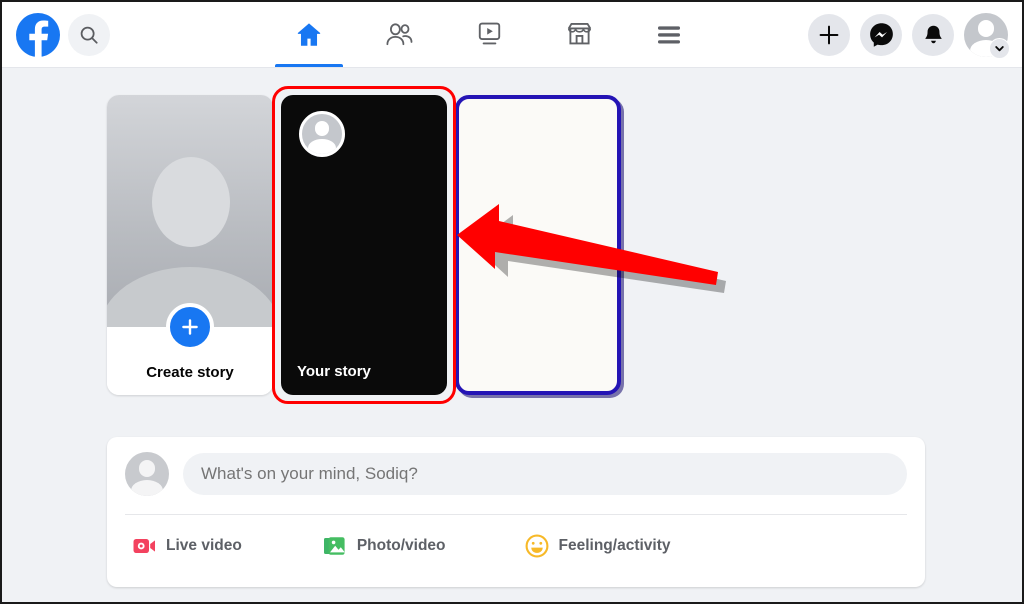 This screenshot has height=604, width=1024. What do you see at coordinates (322, 134) in the screenshot?
I see `story-avatar` at bounding box center [322, 134].